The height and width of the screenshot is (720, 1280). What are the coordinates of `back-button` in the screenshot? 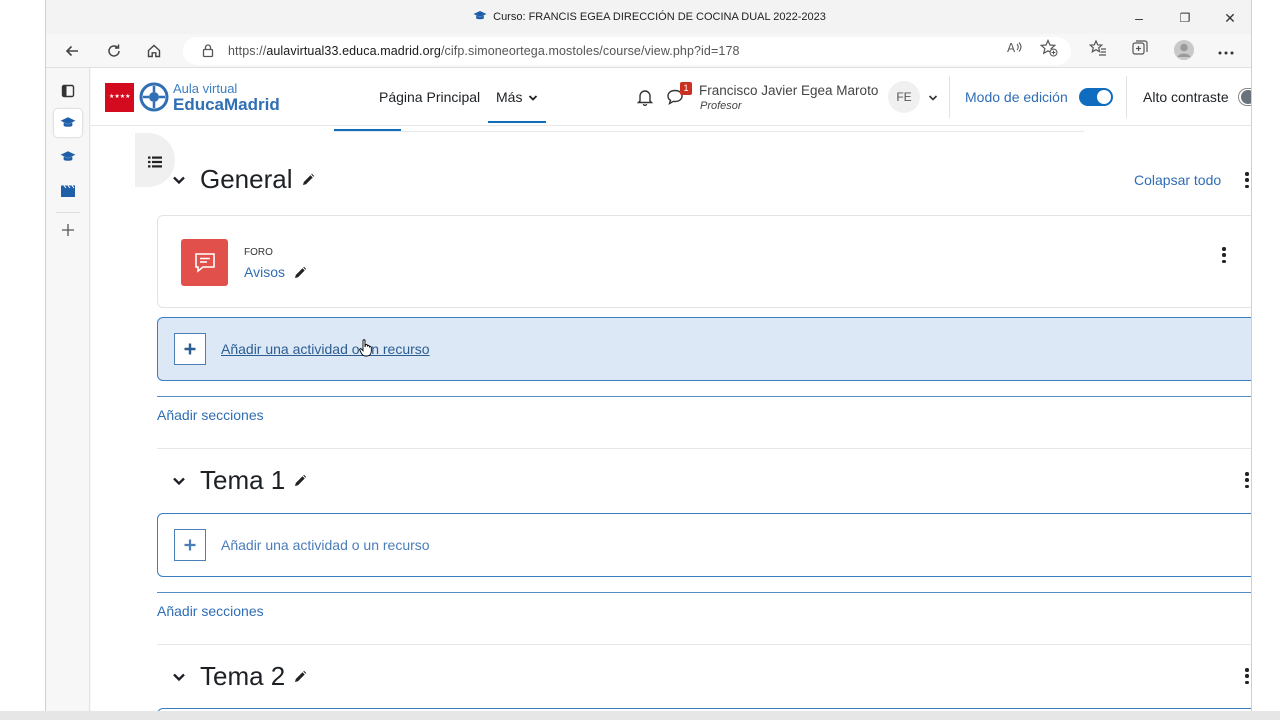 It's located at (72, 51).